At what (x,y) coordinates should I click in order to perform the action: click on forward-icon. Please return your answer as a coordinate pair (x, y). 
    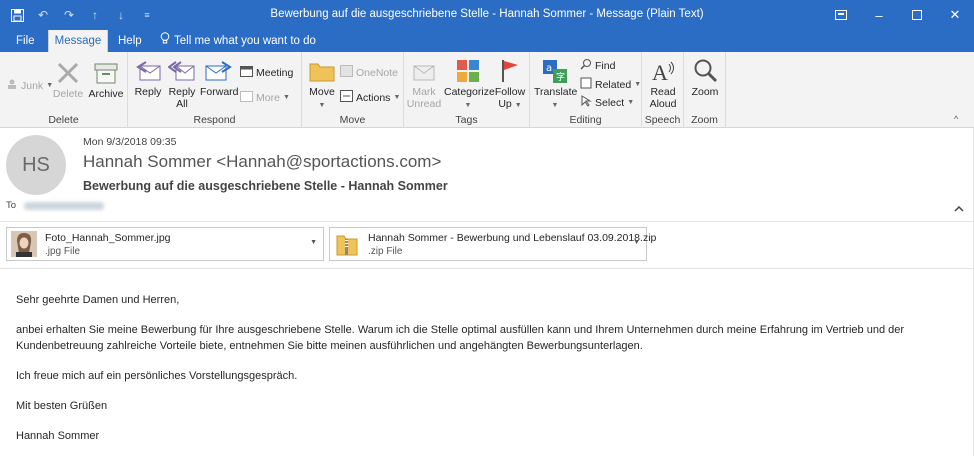
    Looking at the image, I should click on (218, 71).